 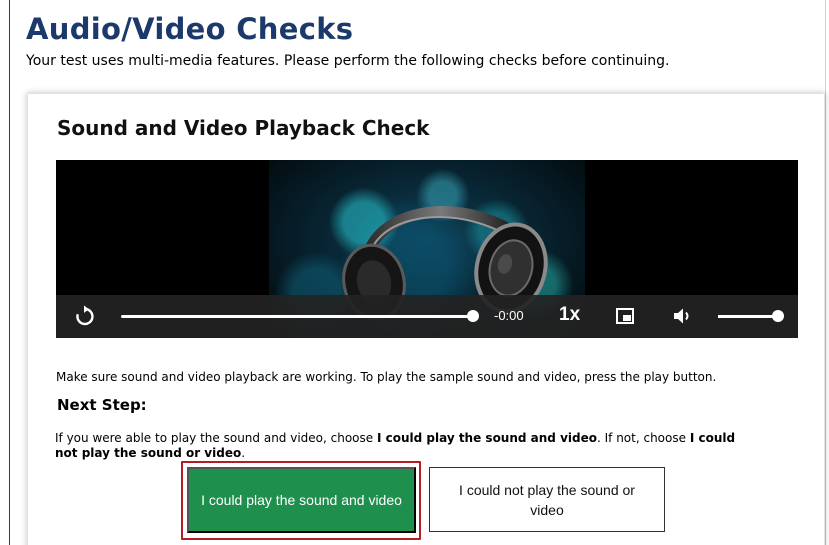 I want to click on choose-option-yes: I could play the sound and video, so click(x=486, y=438).